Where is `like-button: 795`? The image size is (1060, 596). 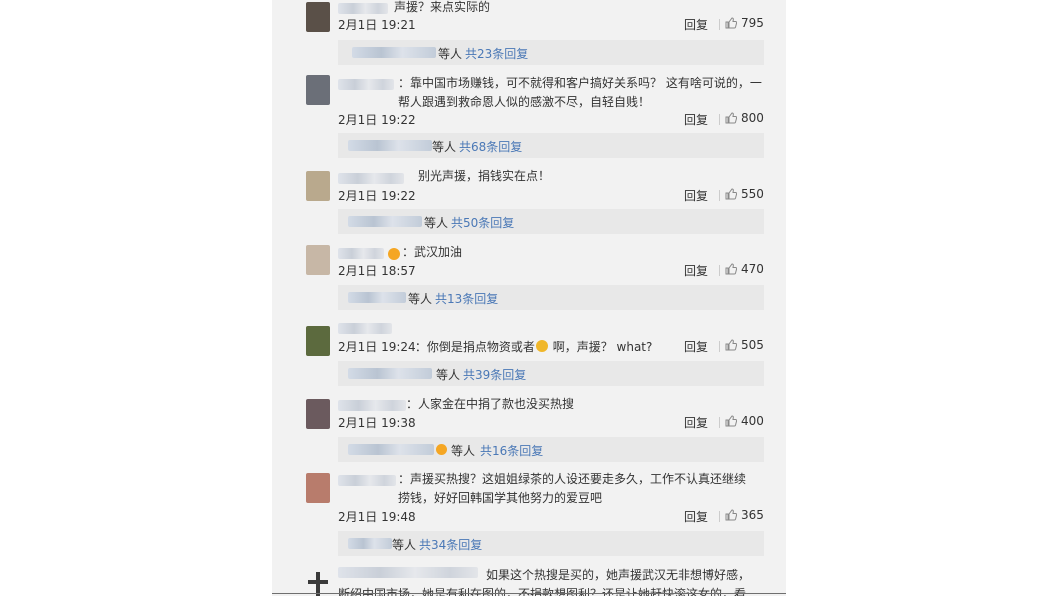 like-button: 795 is located at coordinates (744, 23).